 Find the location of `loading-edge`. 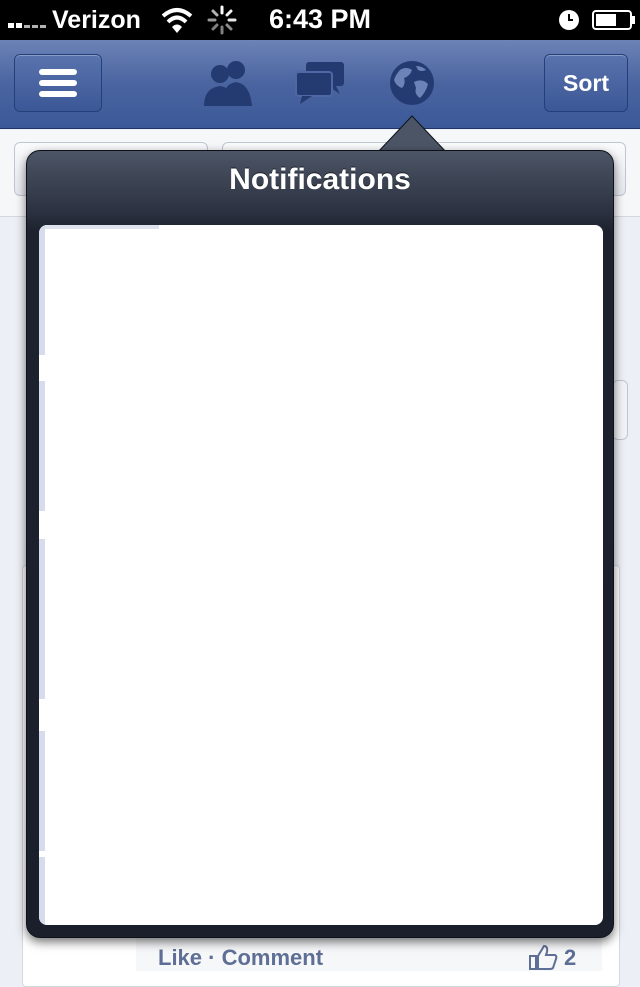

loading-edge is located at coordinates (99, 227).